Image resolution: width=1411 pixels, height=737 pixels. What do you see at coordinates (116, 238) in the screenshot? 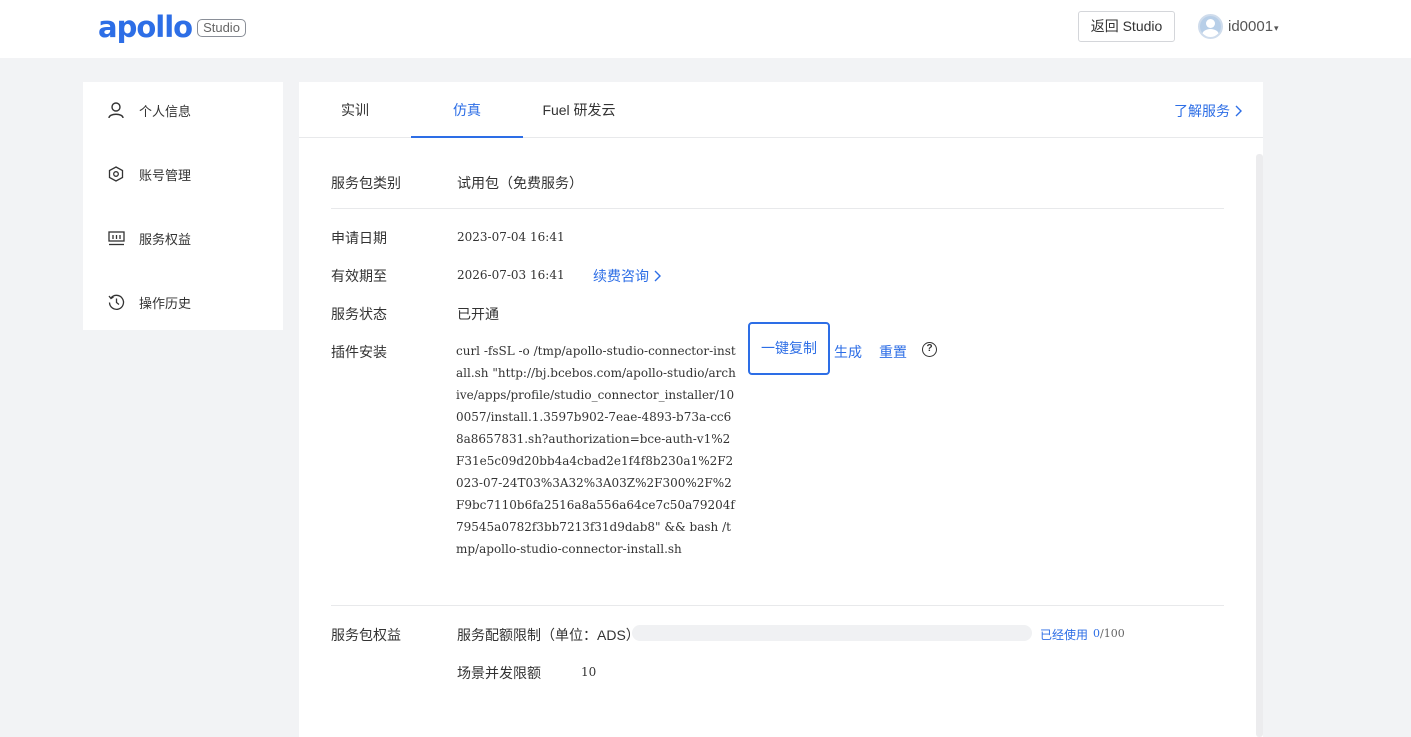
I see `benefits-icon` at bounding box center [116, 238].